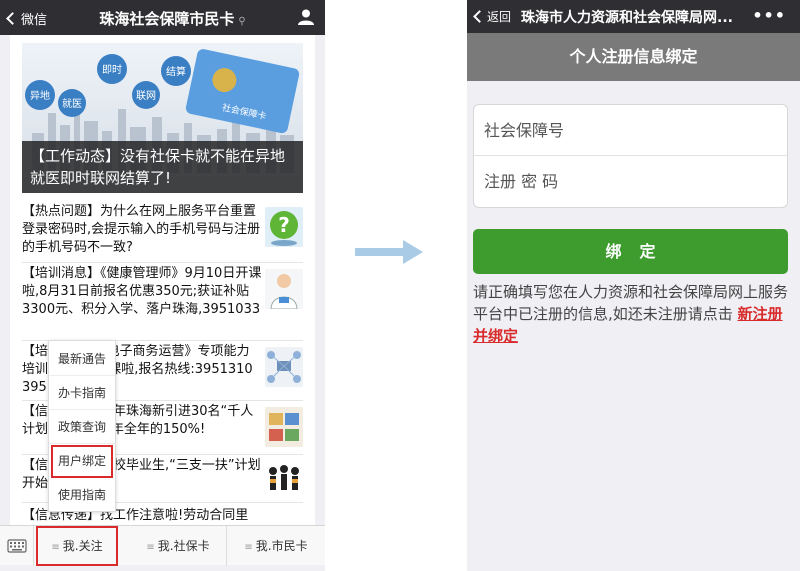 This screenshot has height=571, width=800. Describe the element at coordinates (633, 57) in the screenshot. I see `form-title: 个人注册信息绑定` at that location.